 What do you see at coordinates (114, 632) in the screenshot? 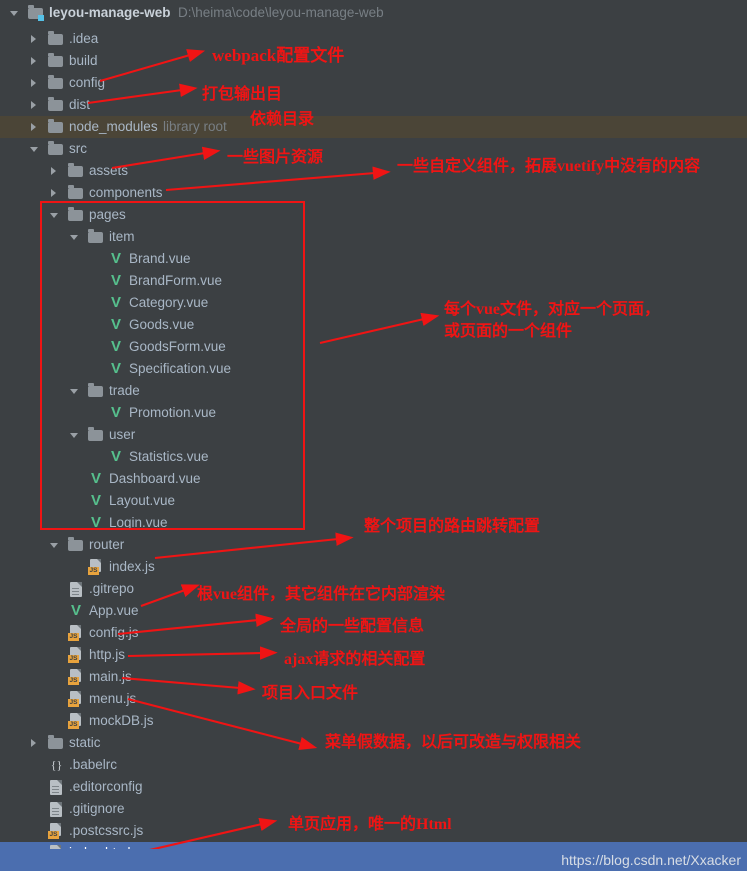
I see `tree-item-label: config.js` at bounding box center [114, 632].